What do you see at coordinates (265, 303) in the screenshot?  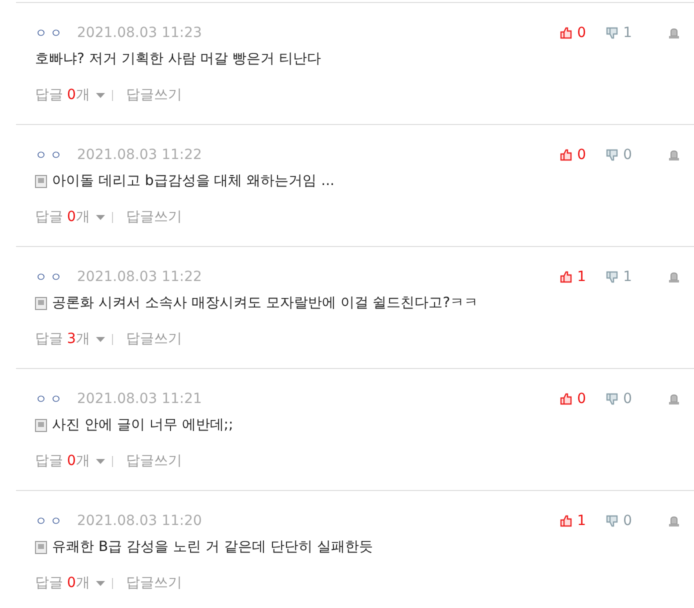 I see `comment-text: 공론화 시켜서 소속사 매장시켜도 모자랄반에 이걸 쉴드친다고?ㅋㅋ` at bounding box center [265, 303].